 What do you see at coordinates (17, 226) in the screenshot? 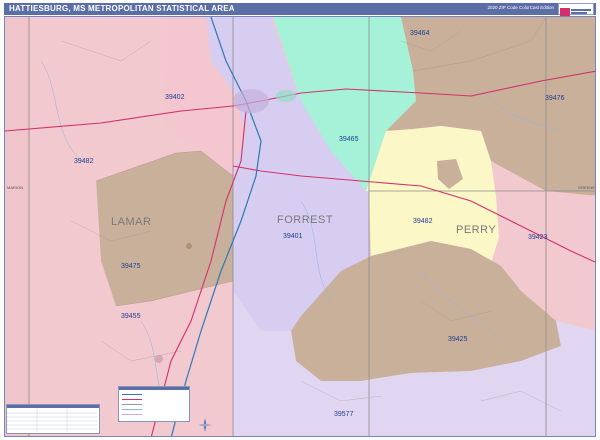
I see `marion-county-edge` at bounding box center [17, 226].